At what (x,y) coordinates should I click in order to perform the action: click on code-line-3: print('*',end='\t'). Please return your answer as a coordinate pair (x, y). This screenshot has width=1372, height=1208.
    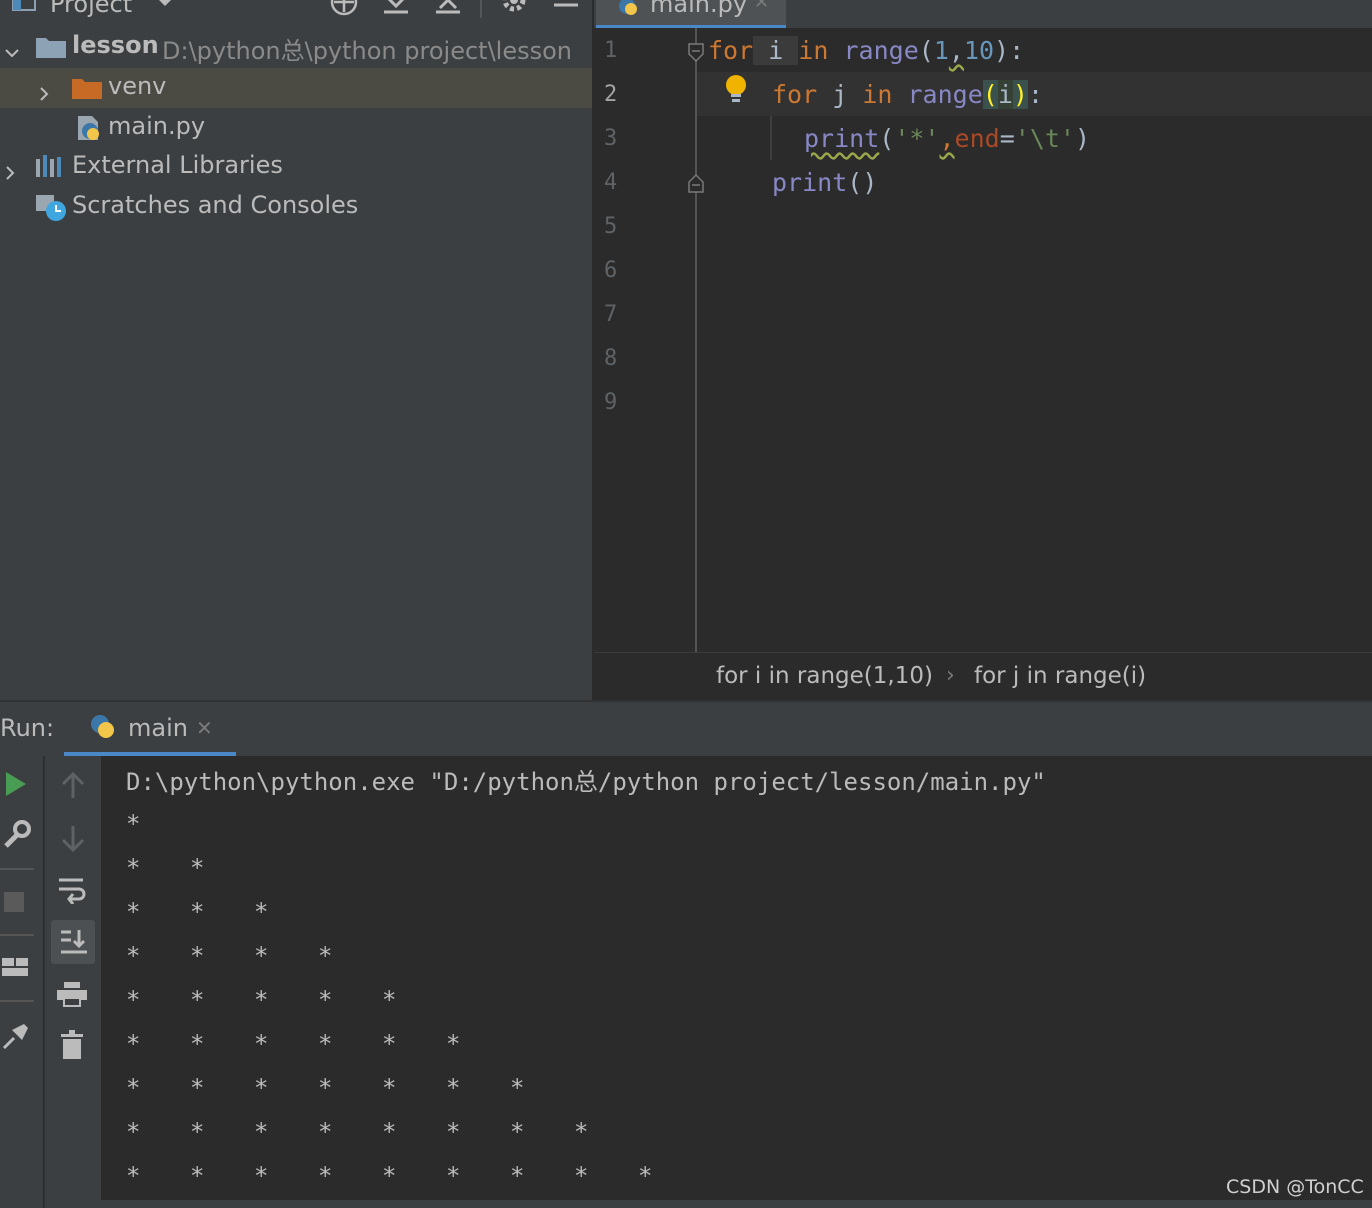
    Looking at the image, I should click on (947, 138).